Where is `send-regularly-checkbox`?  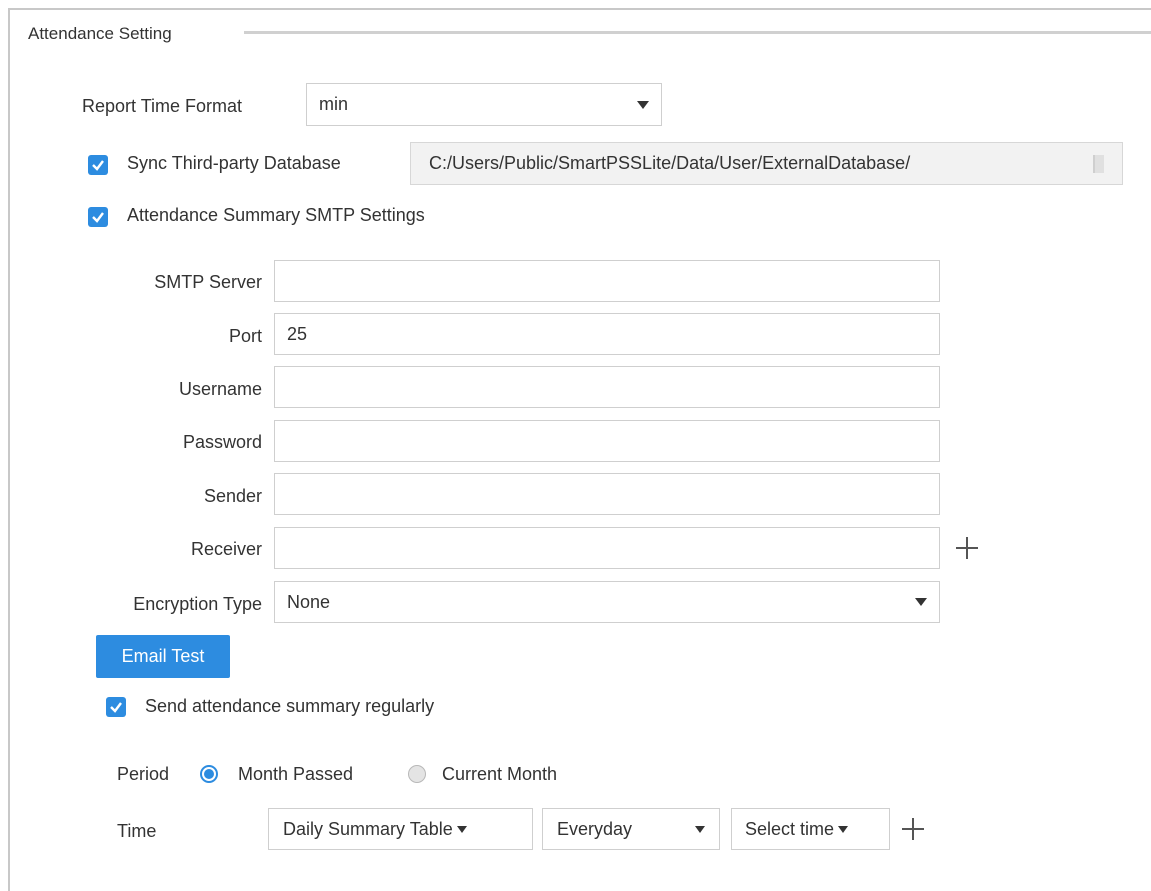
send-regularly-checkbox is located at coordinates (116, 707).